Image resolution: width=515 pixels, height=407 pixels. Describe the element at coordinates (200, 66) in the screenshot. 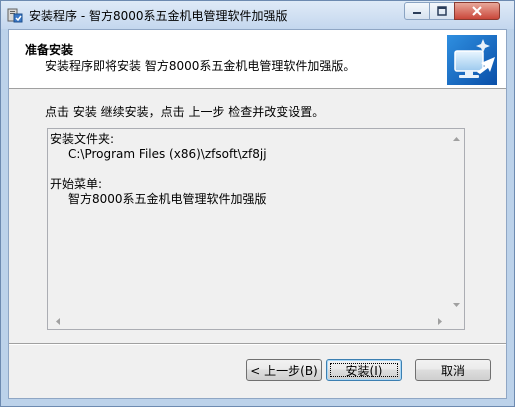

I see `page-subtitle: 安装程序即将安装 智方8000系五金机电管理软件加强版。` at that location.